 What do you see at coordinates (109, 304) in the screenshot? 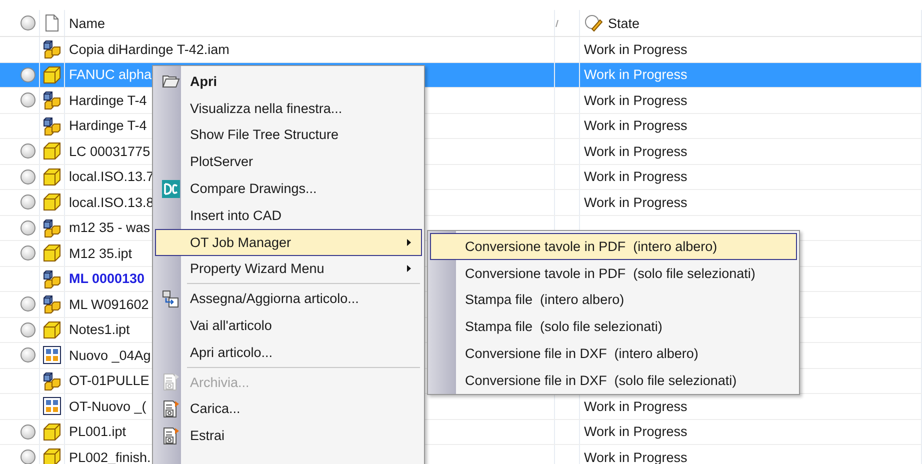
I see `file-name: ML W091602` at bounding box center [109, 304].